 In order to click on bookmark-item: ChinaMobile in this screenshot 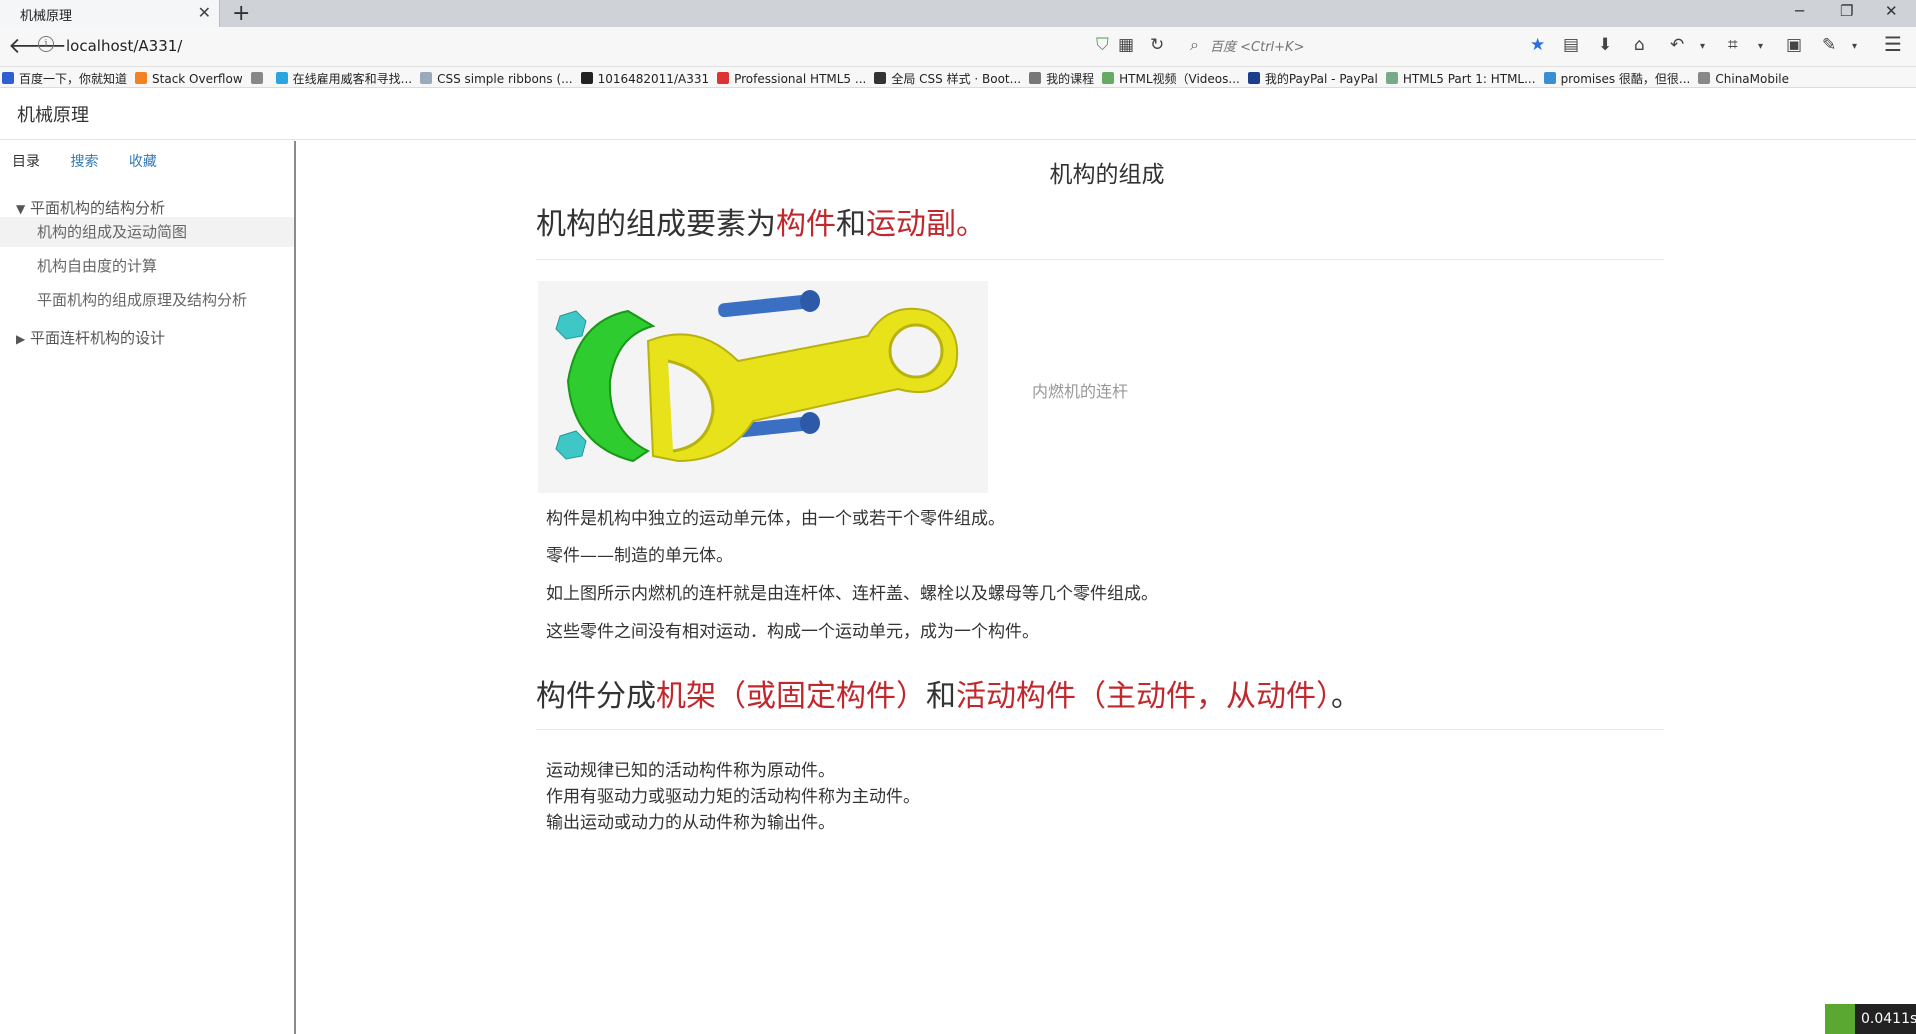, I will do `click(1745, 77)`.